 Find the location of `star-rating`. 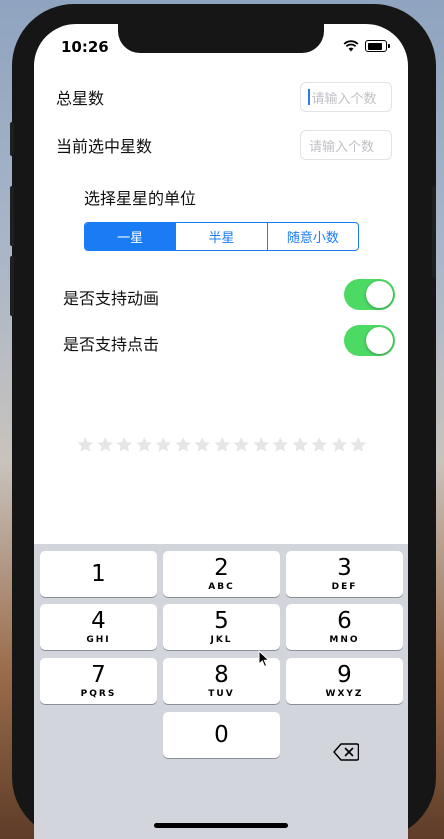

star-rating is located at coordinates (222, 445).